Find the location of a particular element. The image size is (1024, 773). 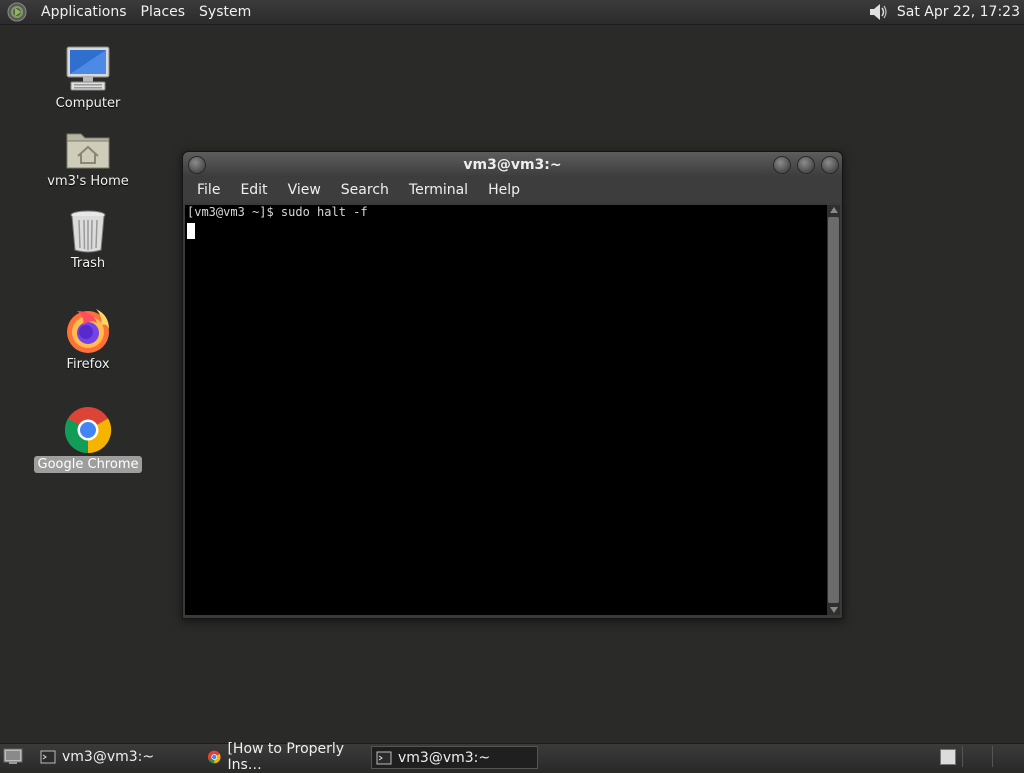

home-folder-icon is located at coordinates (88, 151).